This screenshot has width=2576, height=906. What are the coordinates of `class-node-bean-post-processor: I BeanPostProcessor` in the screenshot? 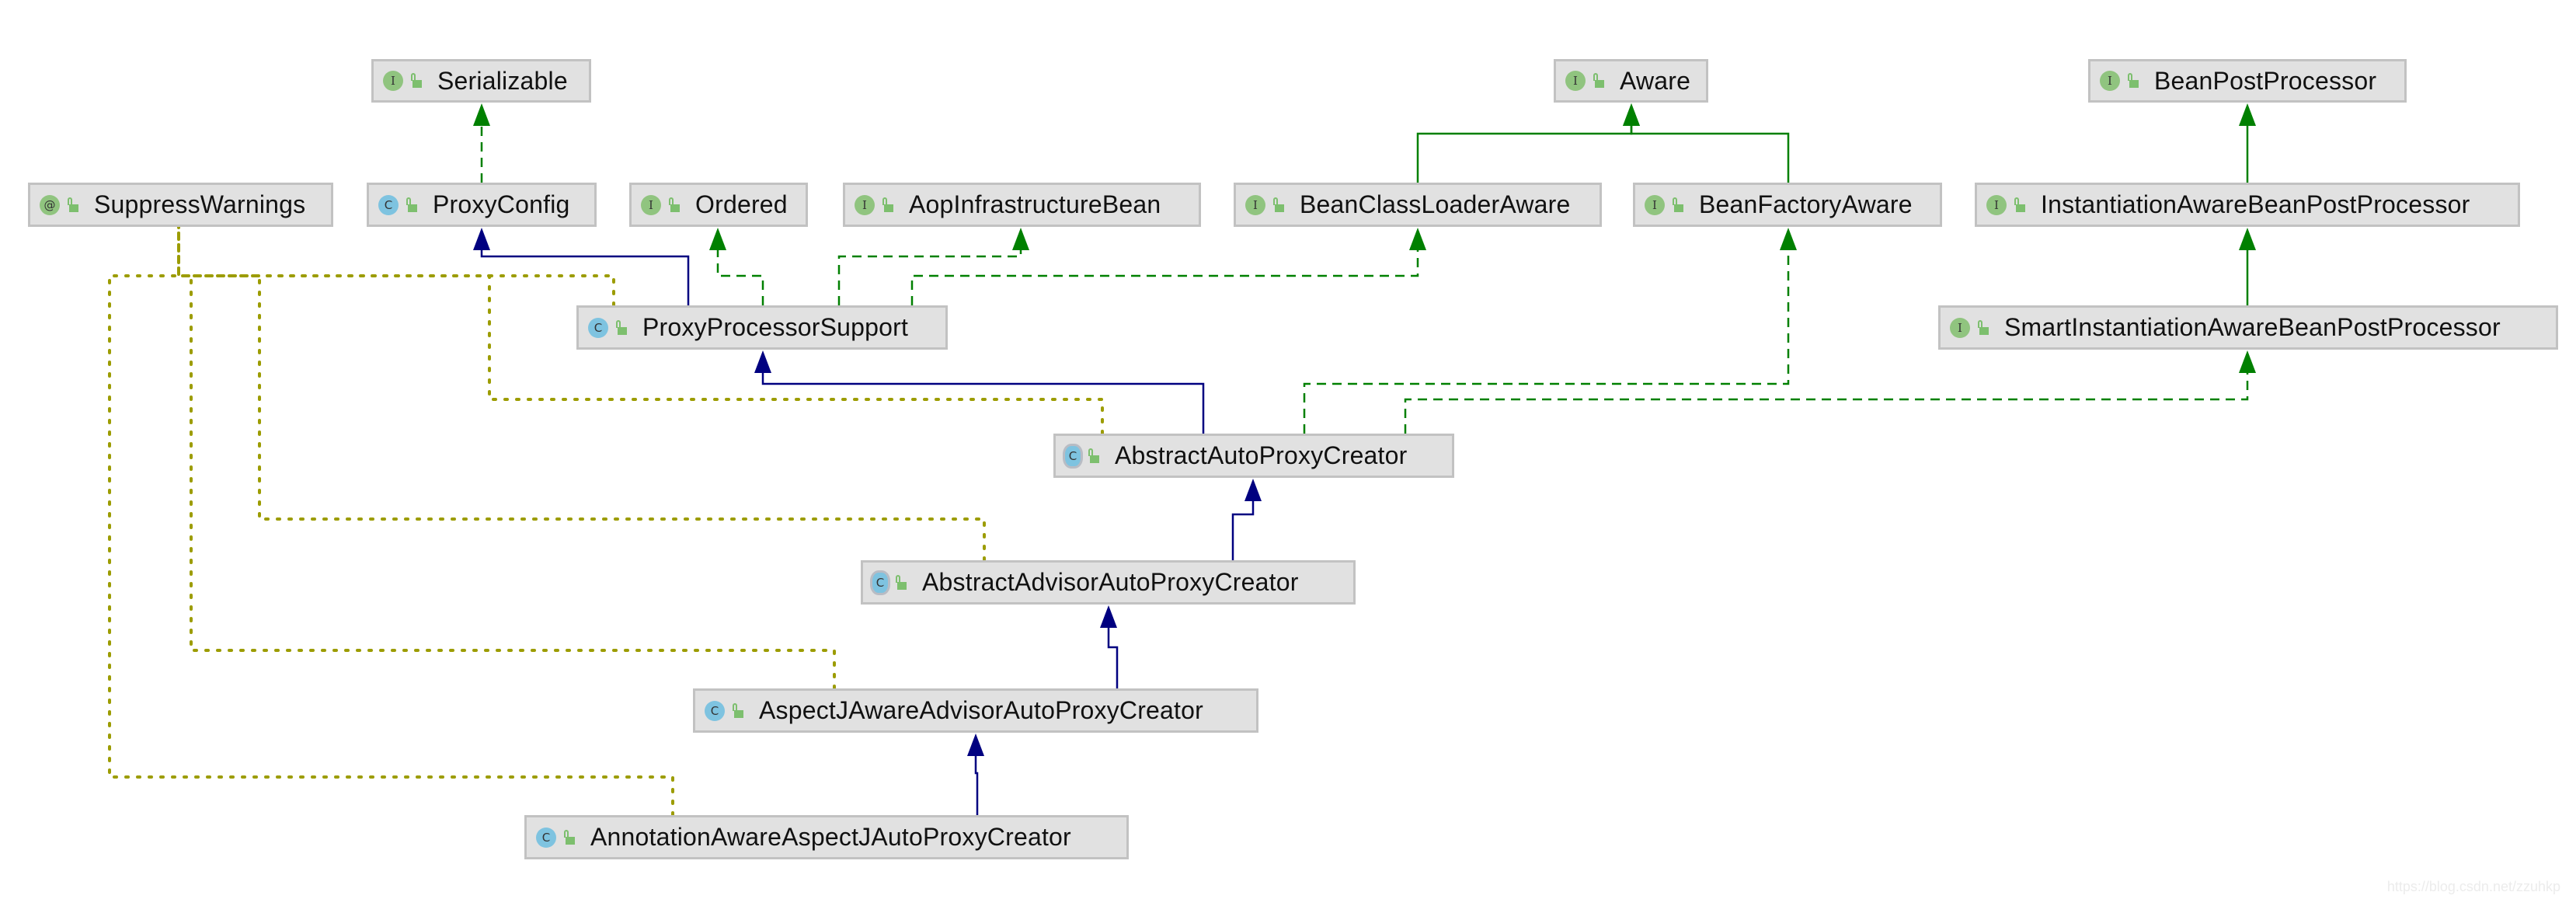 It's located at (2247, 81).